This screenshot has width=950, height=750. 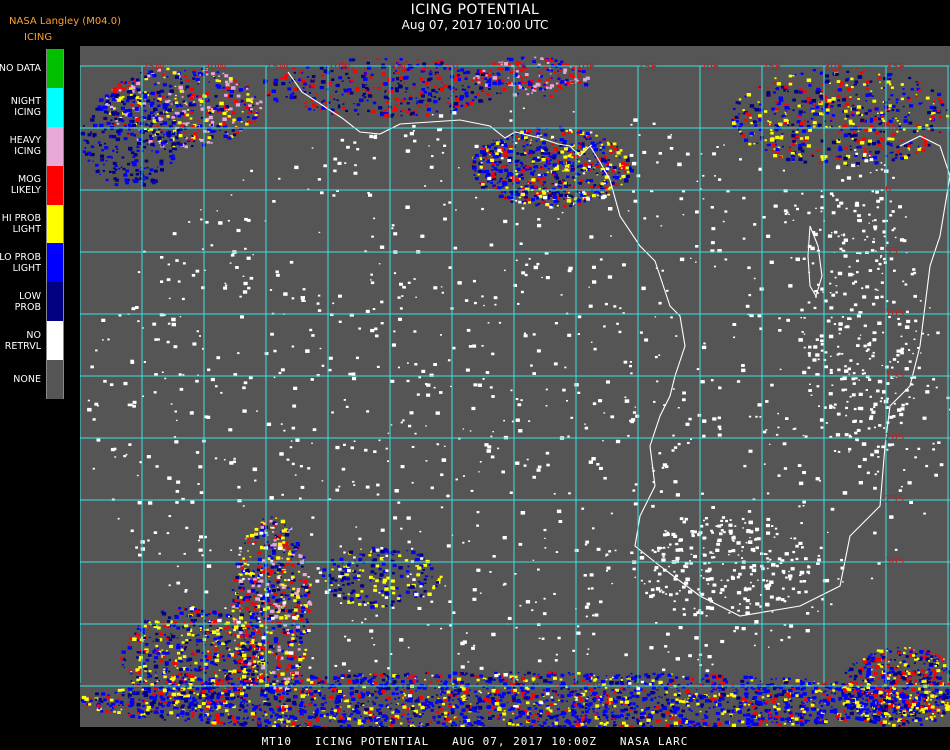 I want to click on legend-item-label: NIGHT ICING, so click(x=25, y=107).